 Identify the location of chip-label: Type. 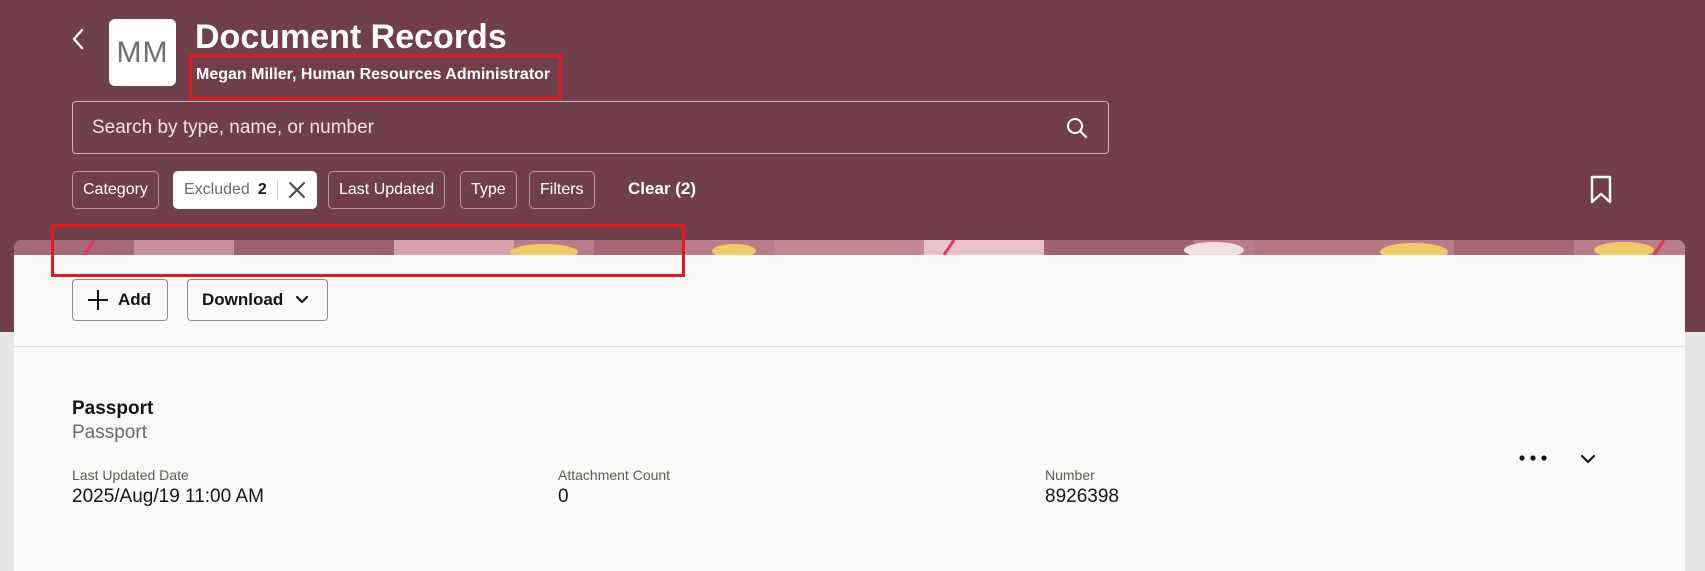
(488, 189).